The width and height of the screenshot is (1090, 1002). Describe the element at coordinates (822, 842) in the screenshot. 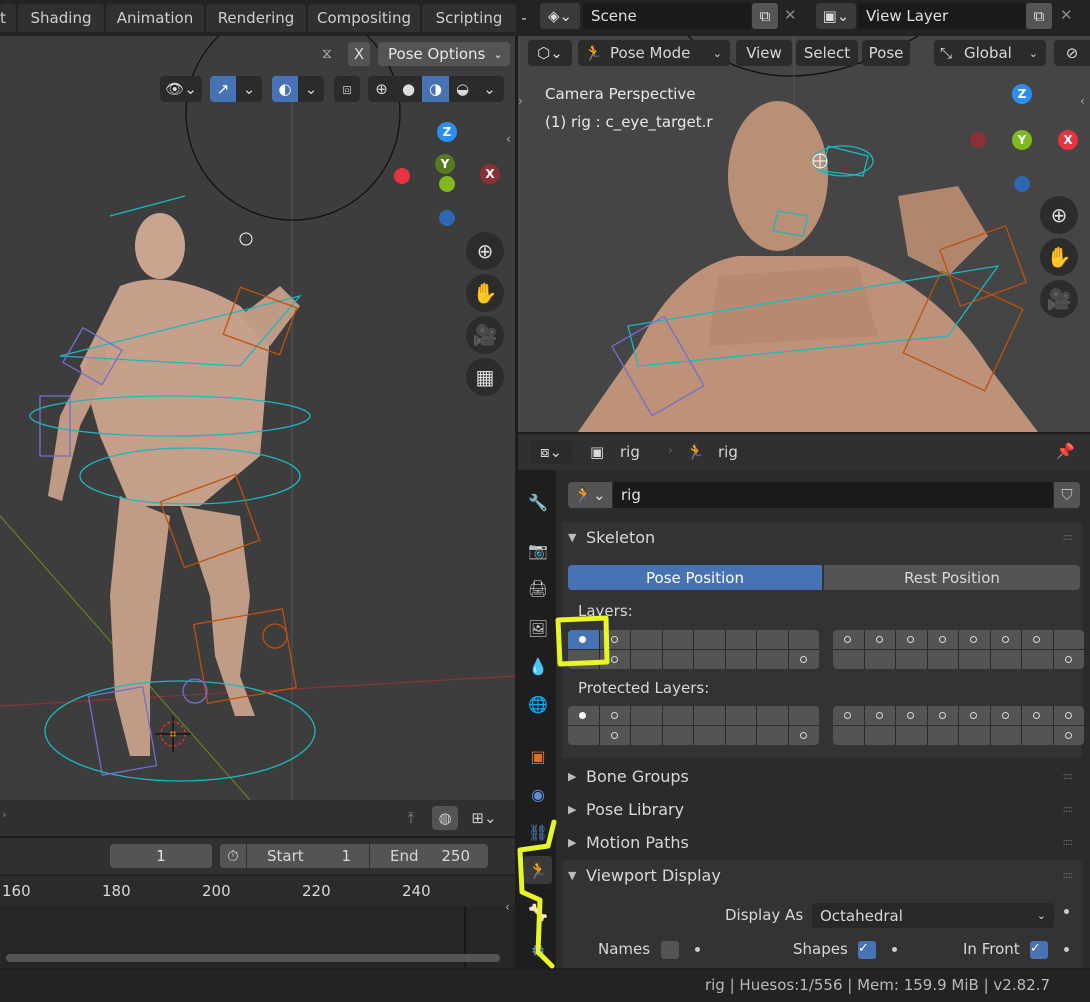

I see `motion-paths-panel-header: ▶ Motion Paths ::::` at that location.